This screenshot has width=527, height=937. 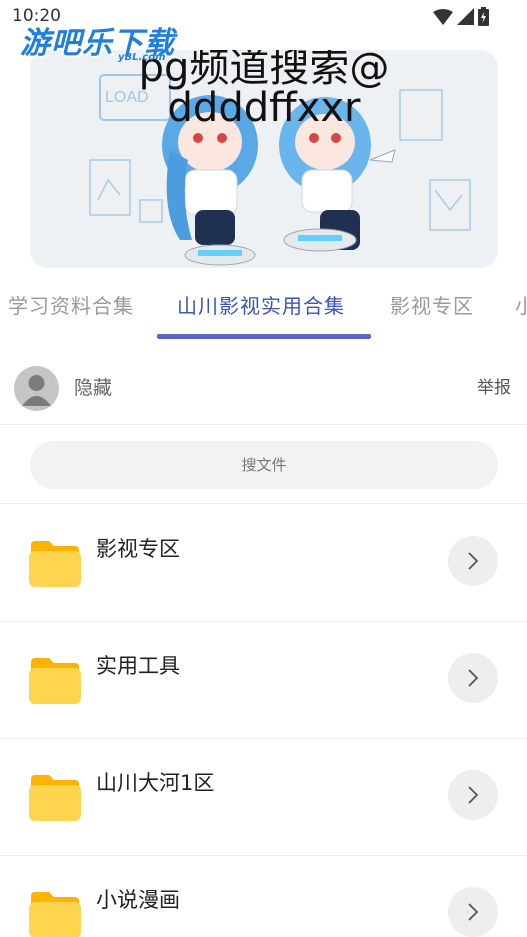 What do you see at coordinates (494, 385) in the screenshot?
I see `report-button: 举报` at bounding box center [494, 385].